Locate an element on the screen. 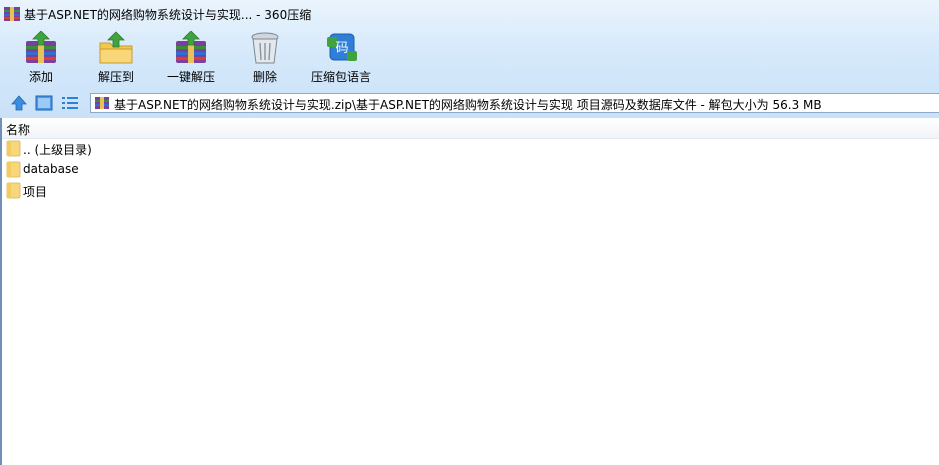  one-click-extract-button: 一键解压 is located at coordinates (191, 58).